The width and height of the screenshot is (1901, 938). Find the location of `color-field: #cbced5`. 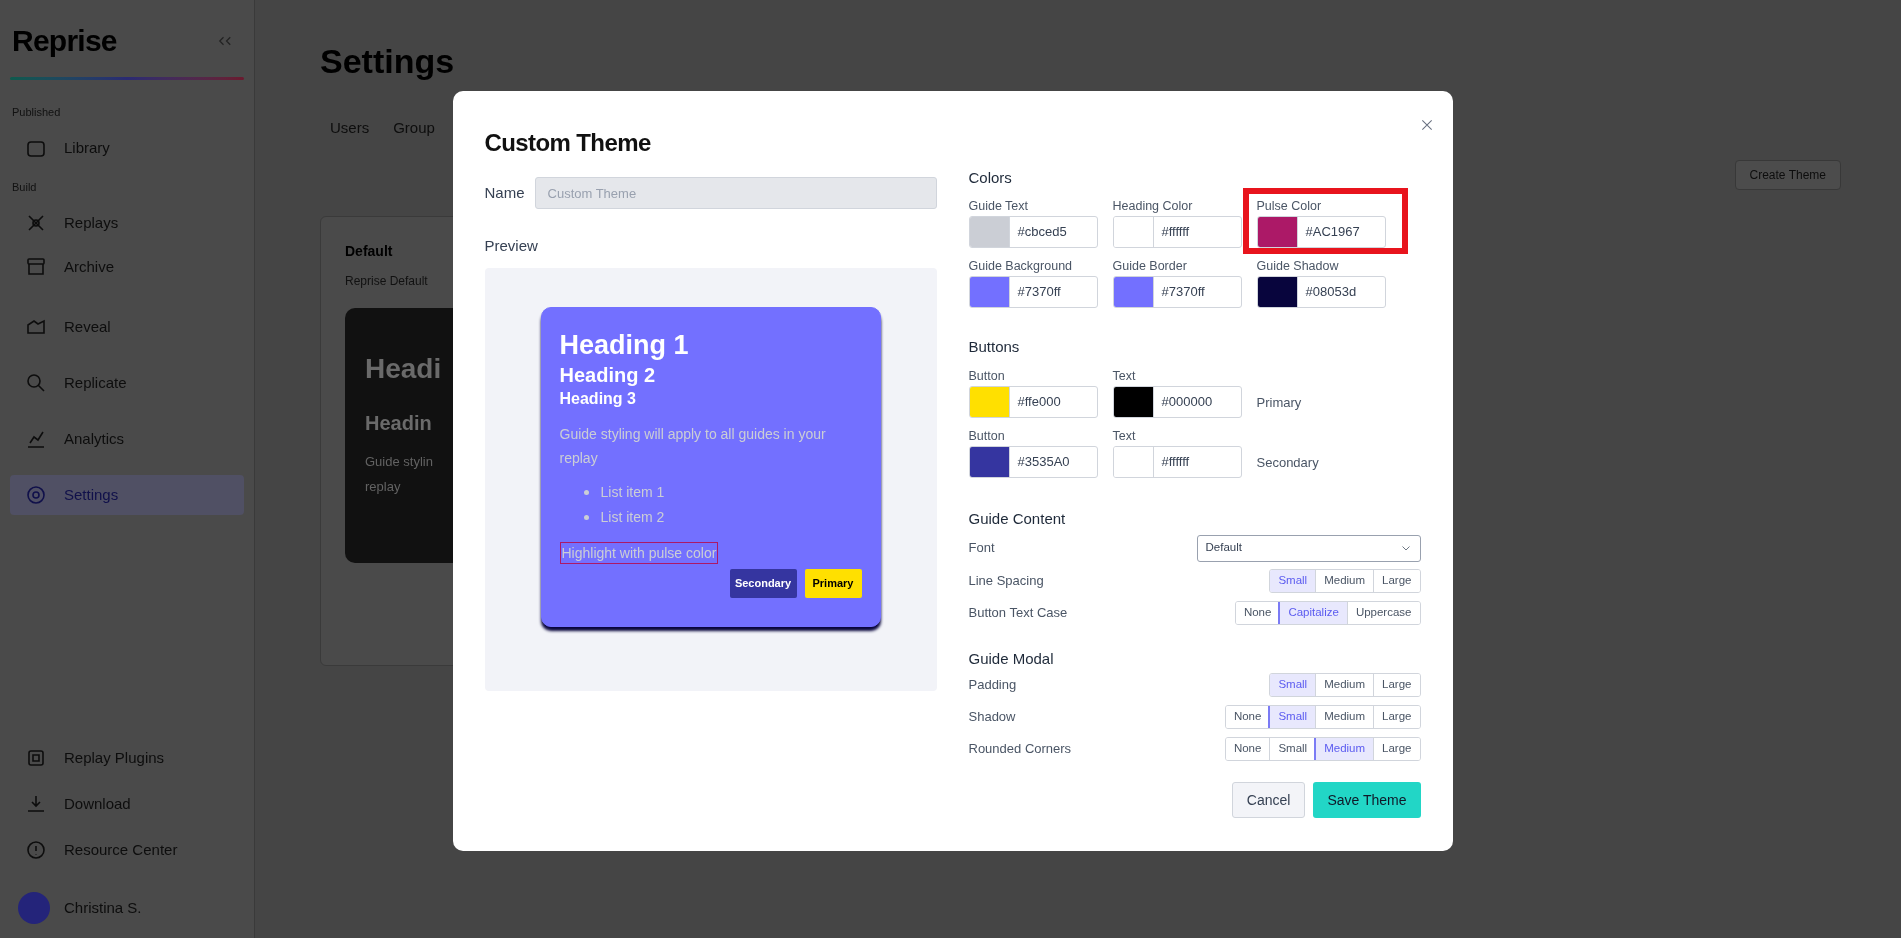

color-field: #cbced5 is located at coordinates (1033, 231).